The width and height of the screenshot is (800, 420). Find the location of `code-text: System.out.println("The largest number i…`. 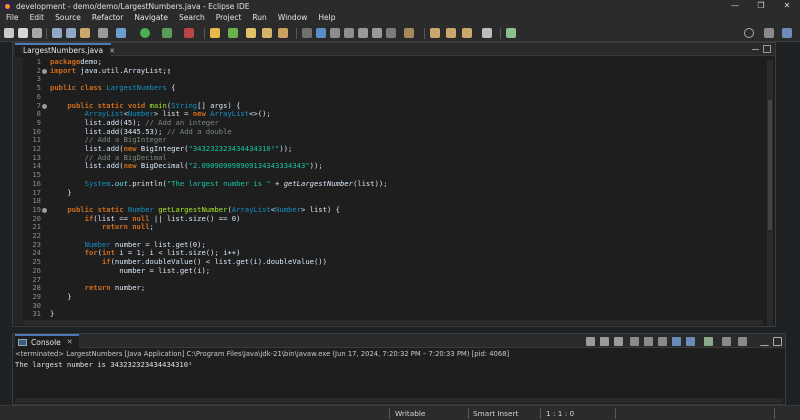

code-text: System.out.println("The largest number i… is located at coordinates (236, 183).